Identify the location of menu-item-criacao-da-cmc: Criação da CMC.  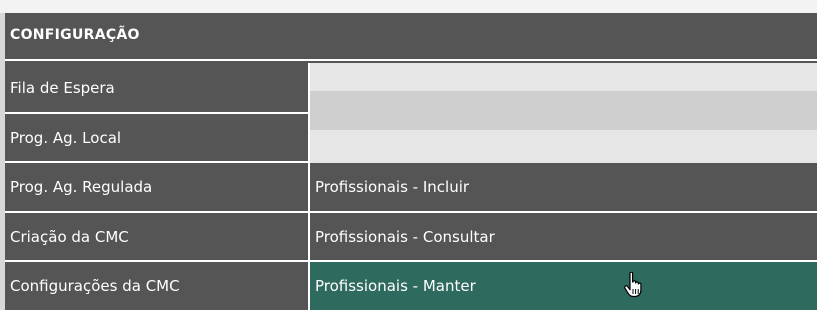
(156, 237).